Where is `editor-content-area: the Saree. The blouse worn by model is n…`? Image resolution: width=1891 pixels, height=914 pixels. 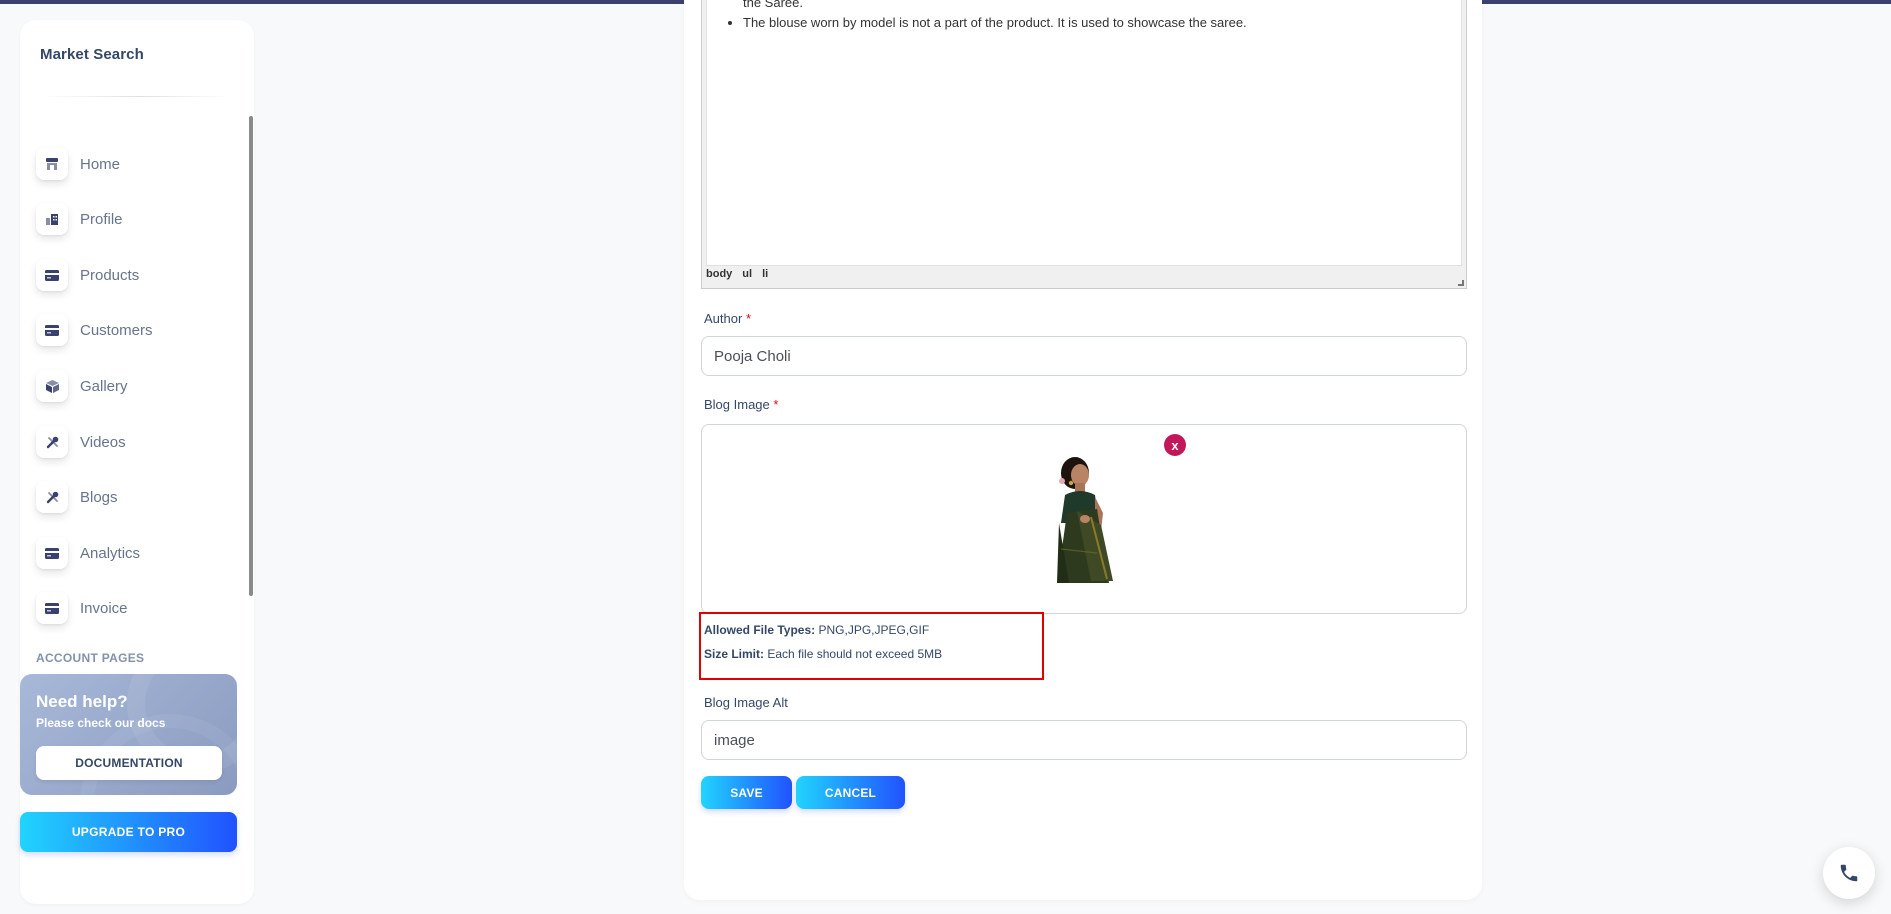
editor-content-area: the Saree. The blouse worn by model is n… is located at coordinates (1084, 133).